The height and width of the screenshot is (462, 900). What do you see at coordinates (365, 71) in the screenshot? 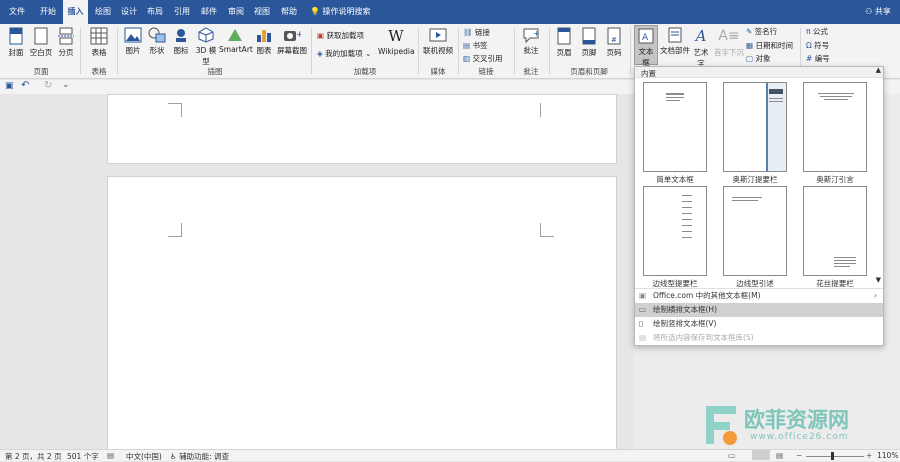
I see `group-addins-label: 加载项` at bounding box center [365, 71].